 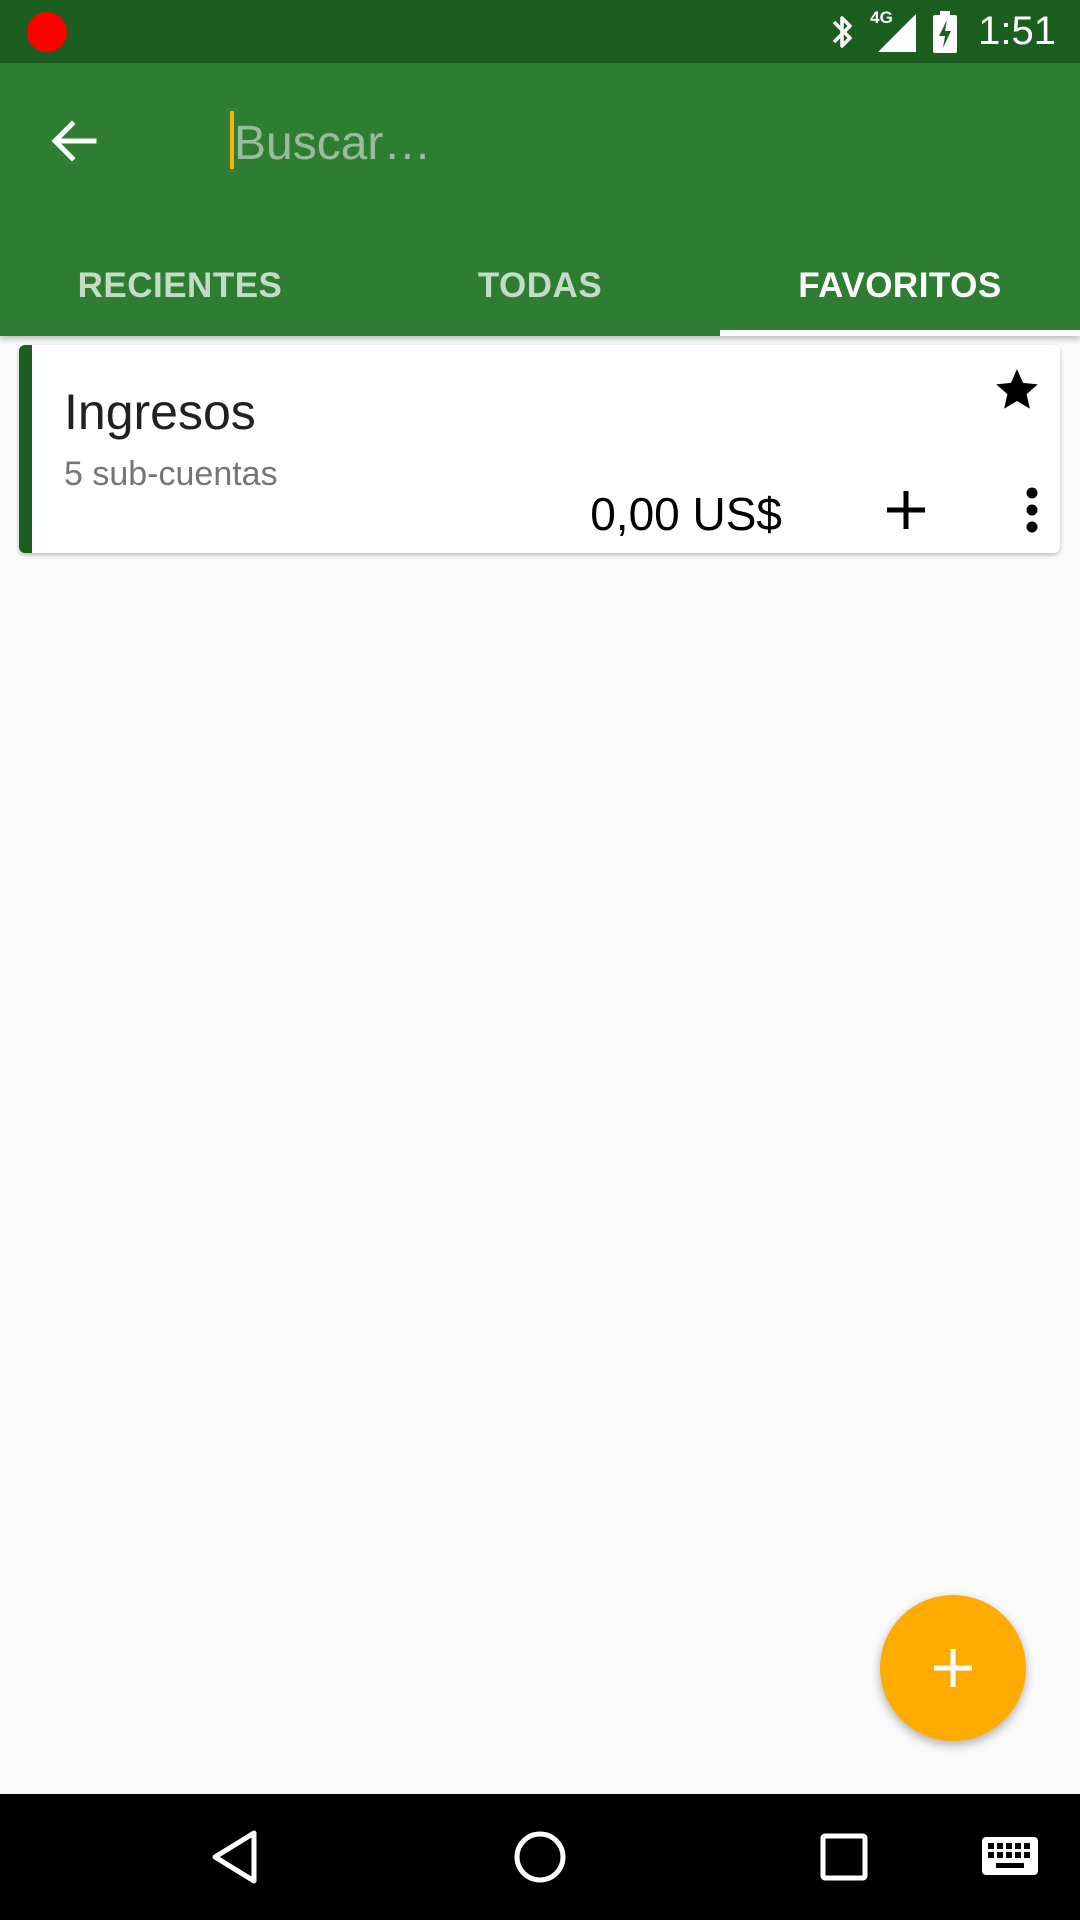 What do you see at coordinates (842, 31) in the screenshot?
I see `bluetooth-icon` at bounding box center [842, 31].